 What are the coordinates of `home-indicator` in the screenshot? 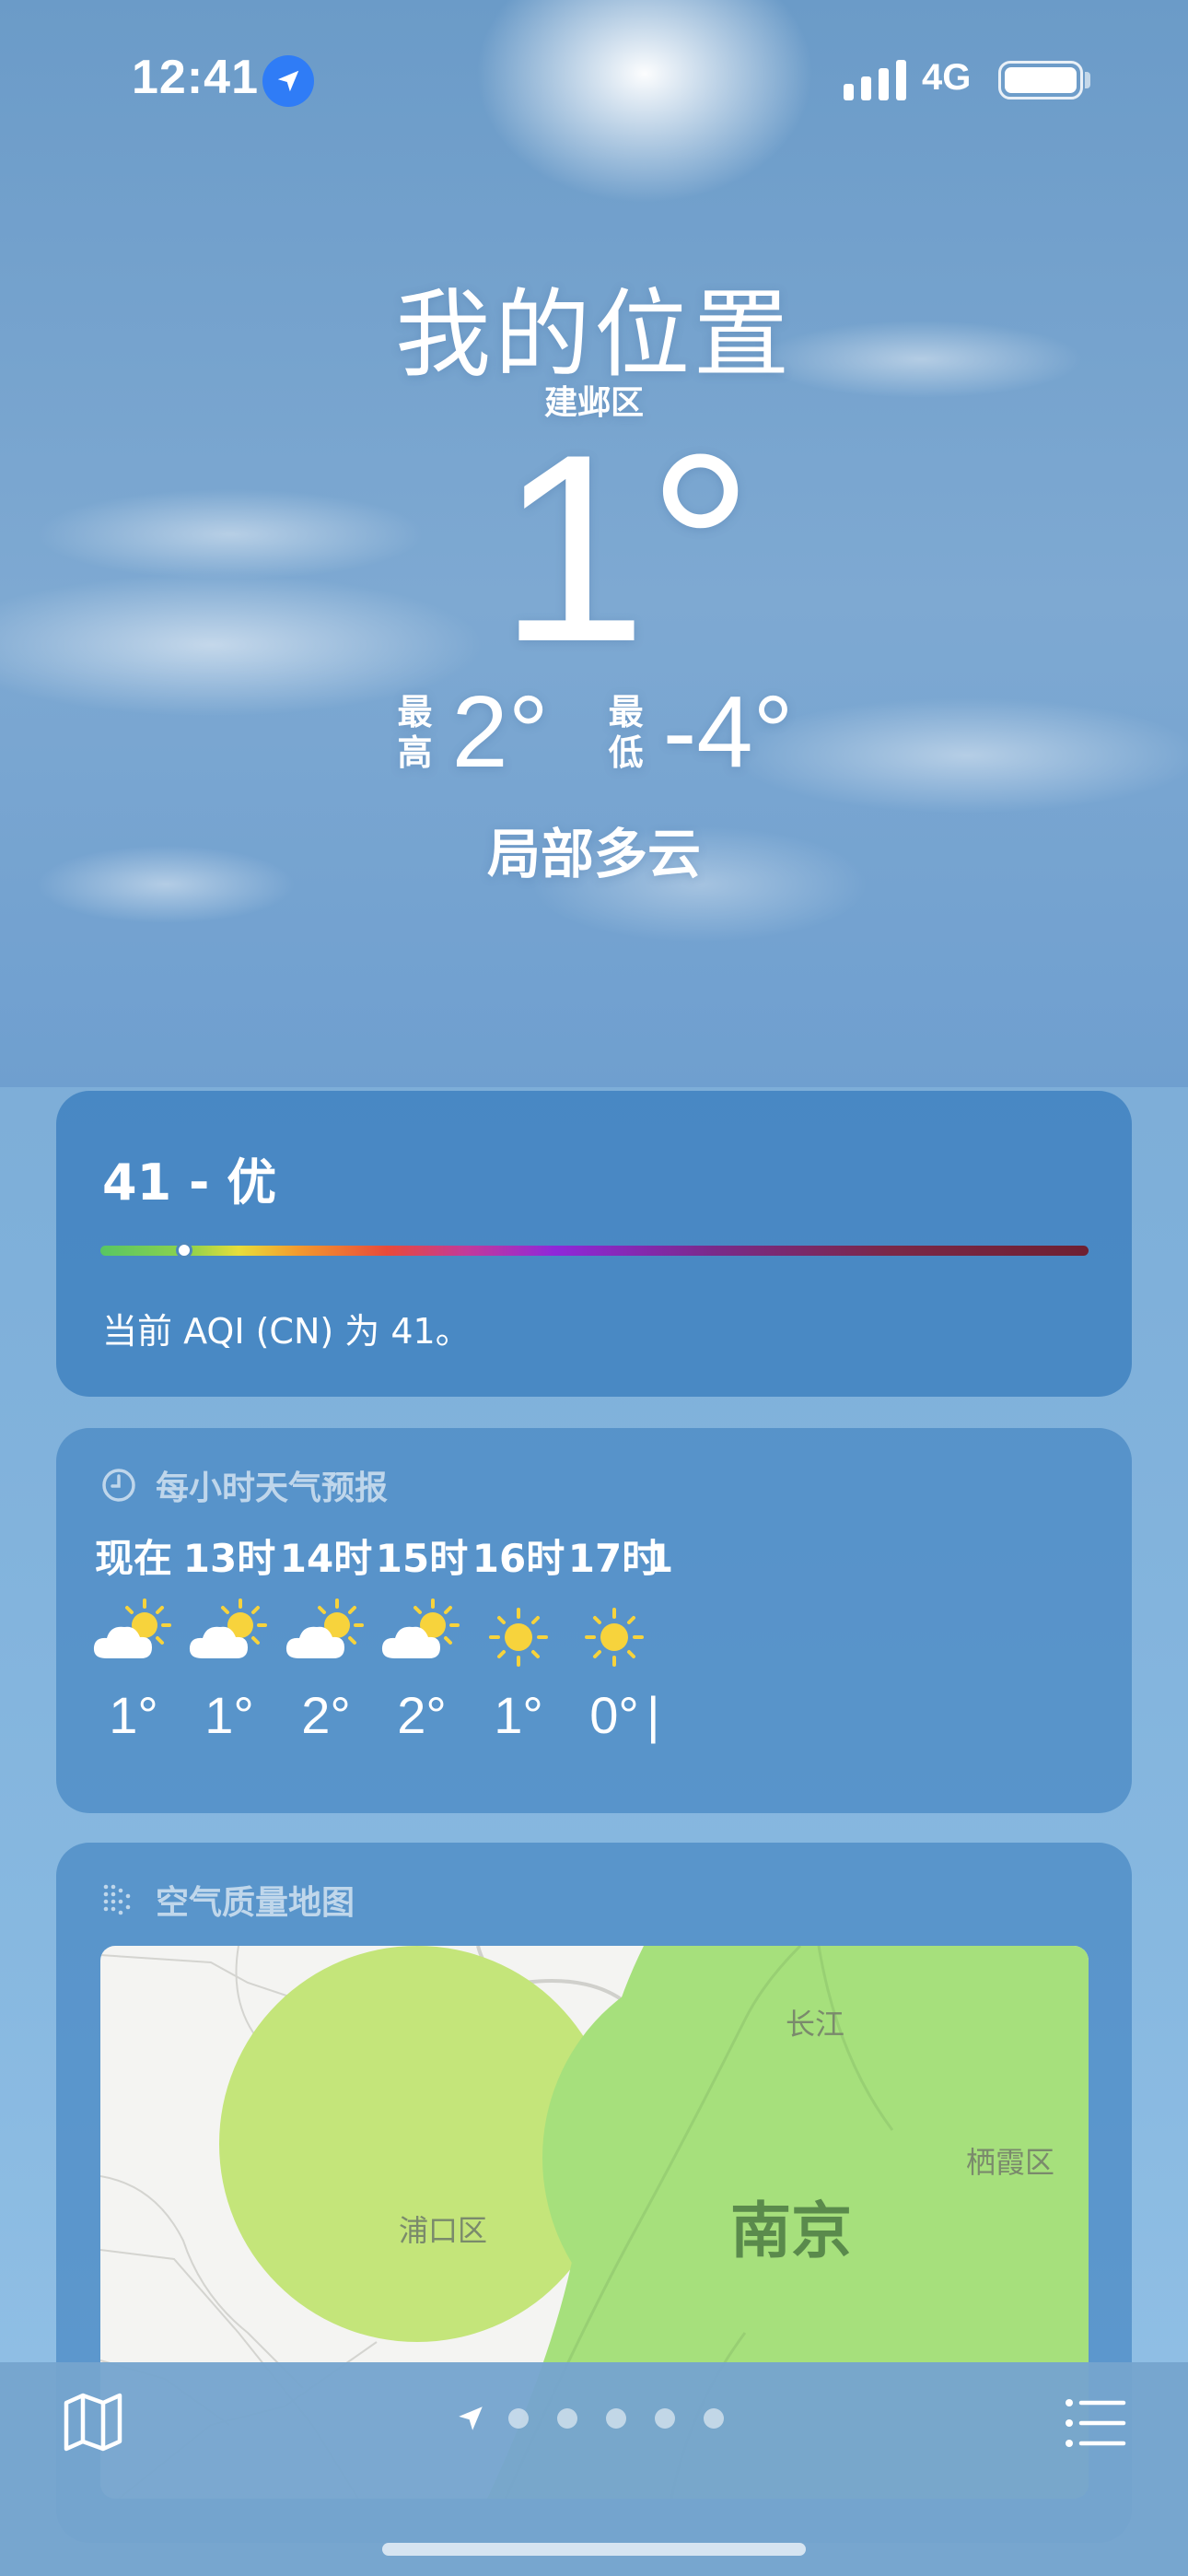 It's located at (594, 2549).